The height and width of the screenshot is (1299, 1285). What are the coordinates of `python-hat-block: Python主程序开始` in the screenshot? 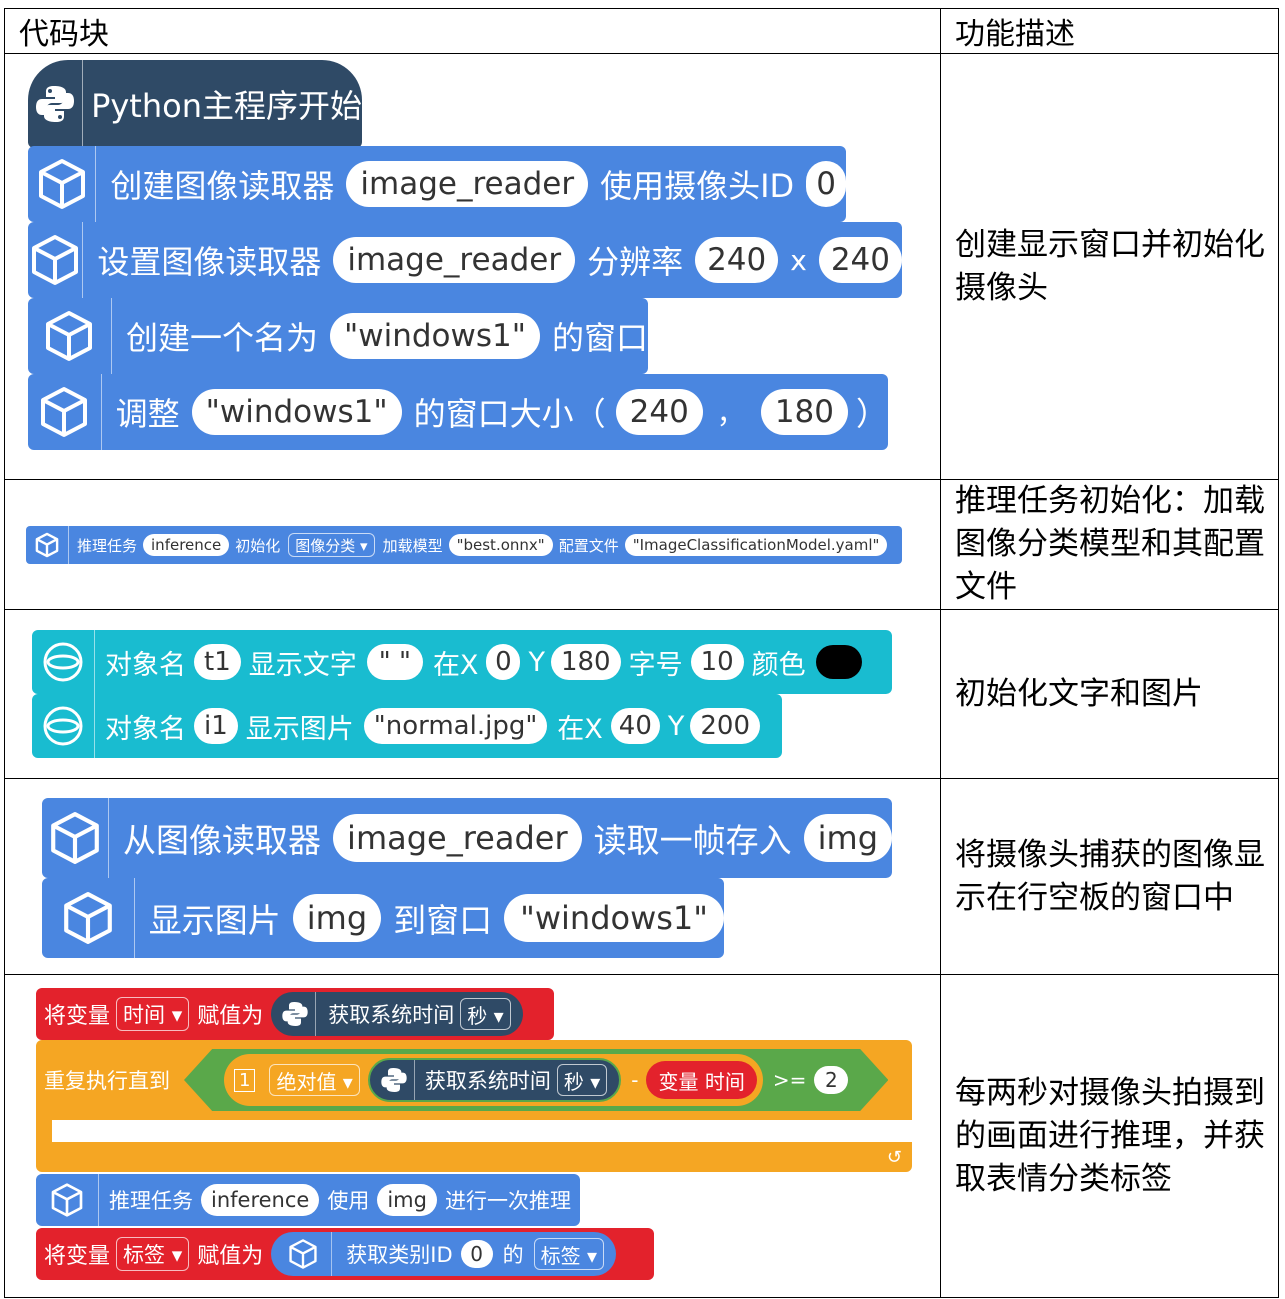 It's located at (195, 104).